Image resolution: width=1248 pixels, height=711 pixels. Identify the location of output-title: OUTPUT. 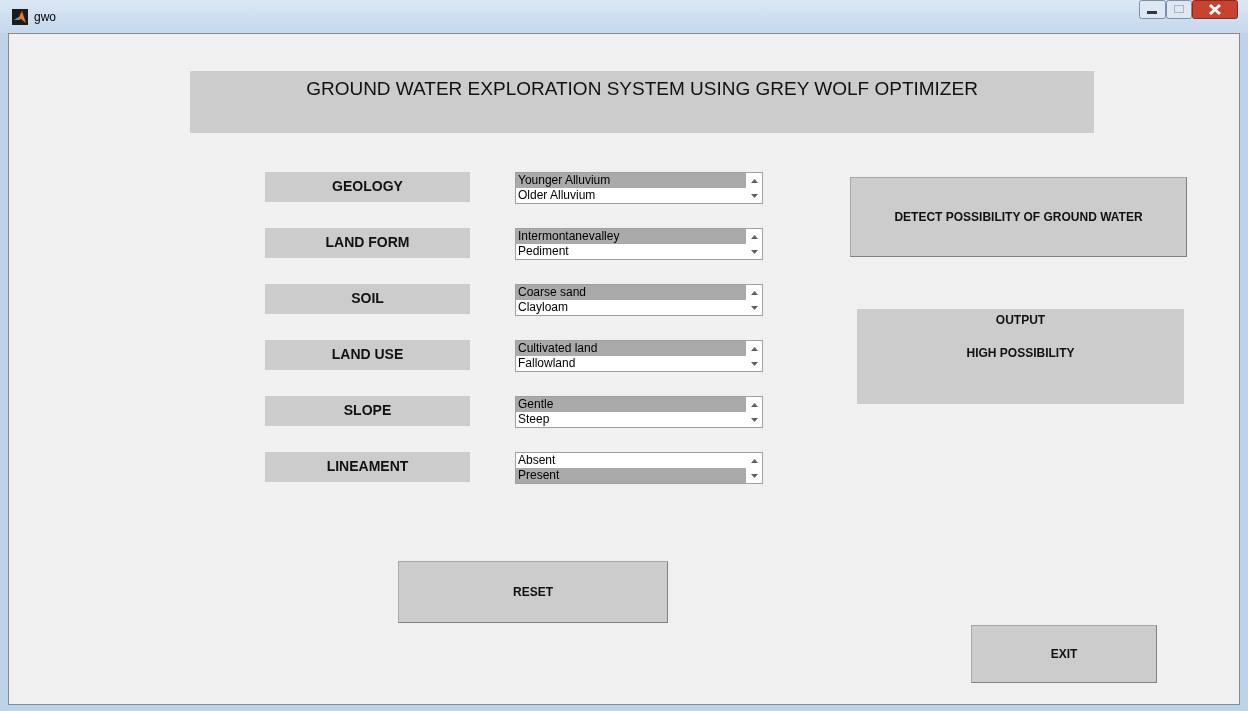
(1020, 320).